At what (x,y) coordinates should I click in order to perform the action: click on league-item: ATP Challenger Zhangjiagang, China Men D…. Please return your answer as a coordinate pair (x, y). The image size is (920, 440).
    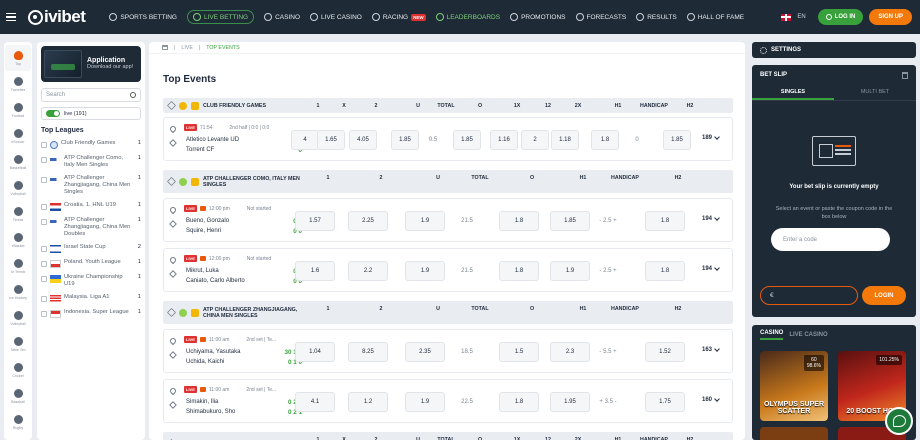
    Looking at the image, I should click on (91, 227).